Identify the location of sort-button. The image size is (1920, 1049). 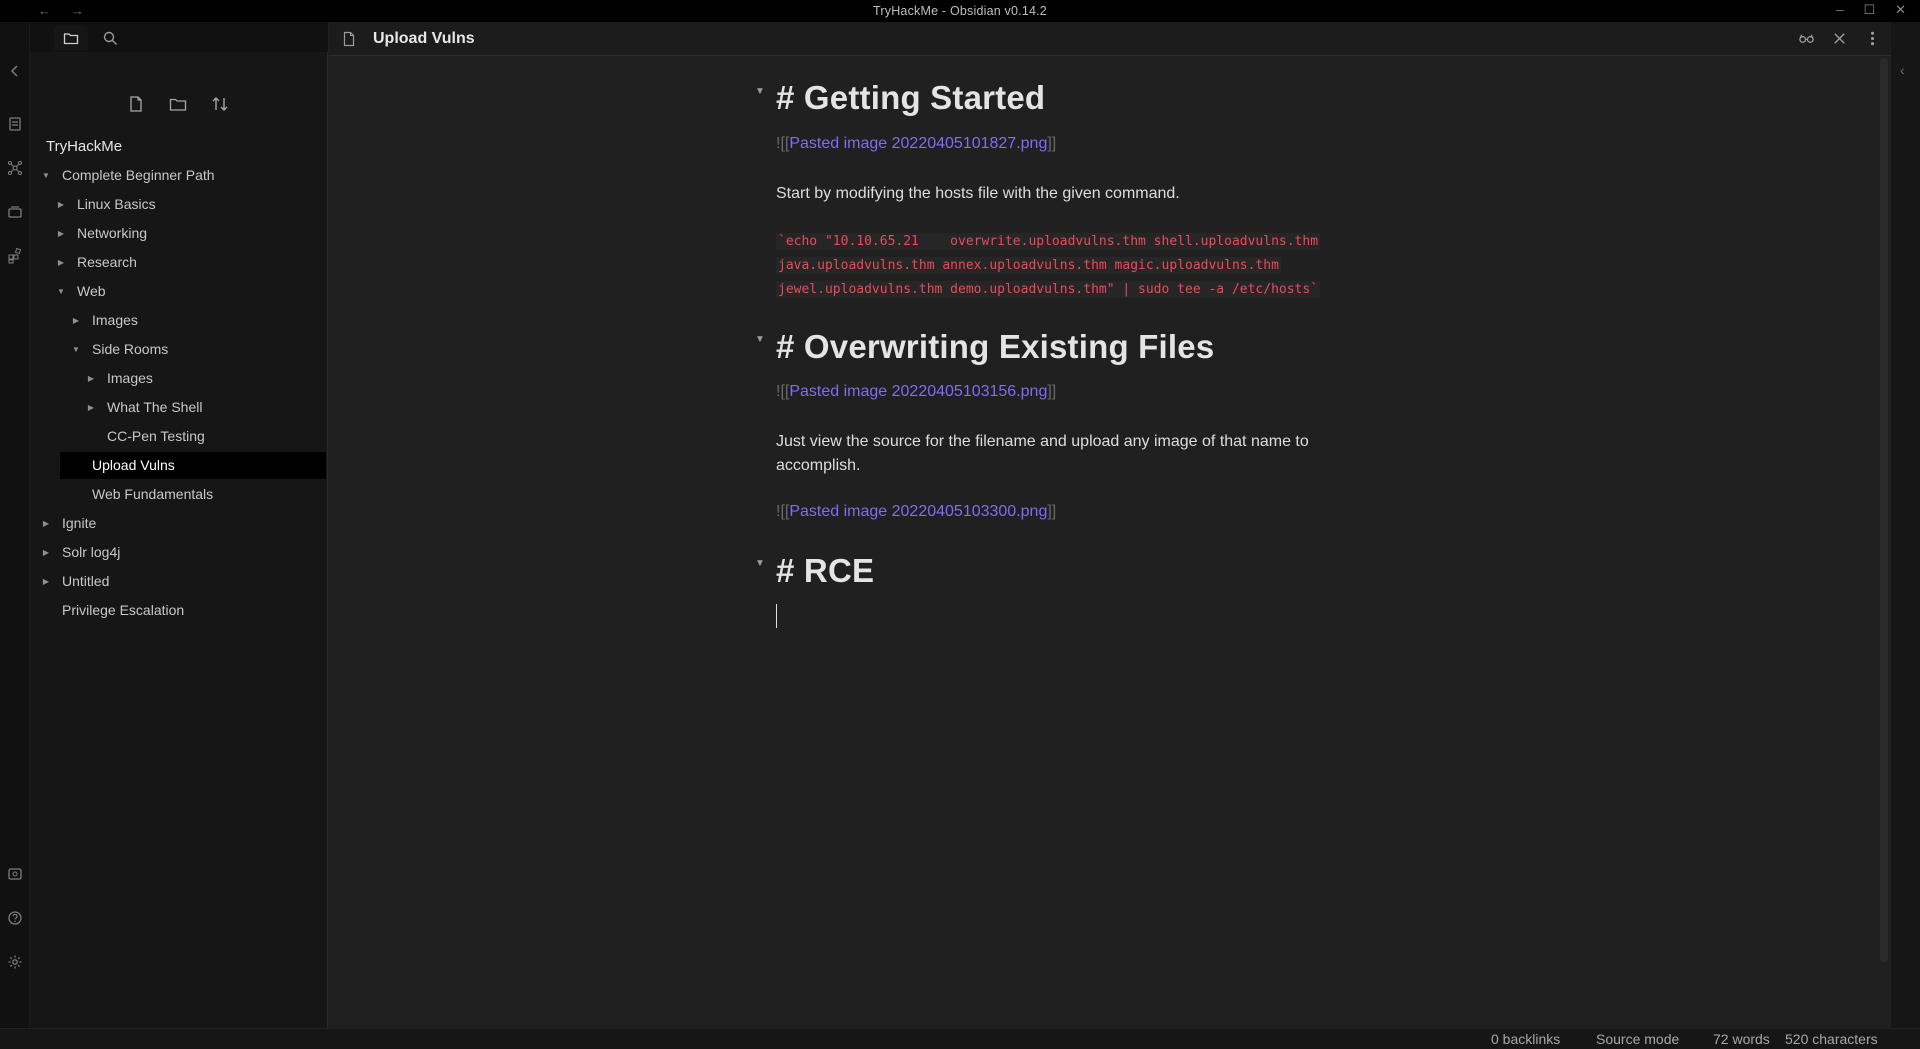
(220, 104).